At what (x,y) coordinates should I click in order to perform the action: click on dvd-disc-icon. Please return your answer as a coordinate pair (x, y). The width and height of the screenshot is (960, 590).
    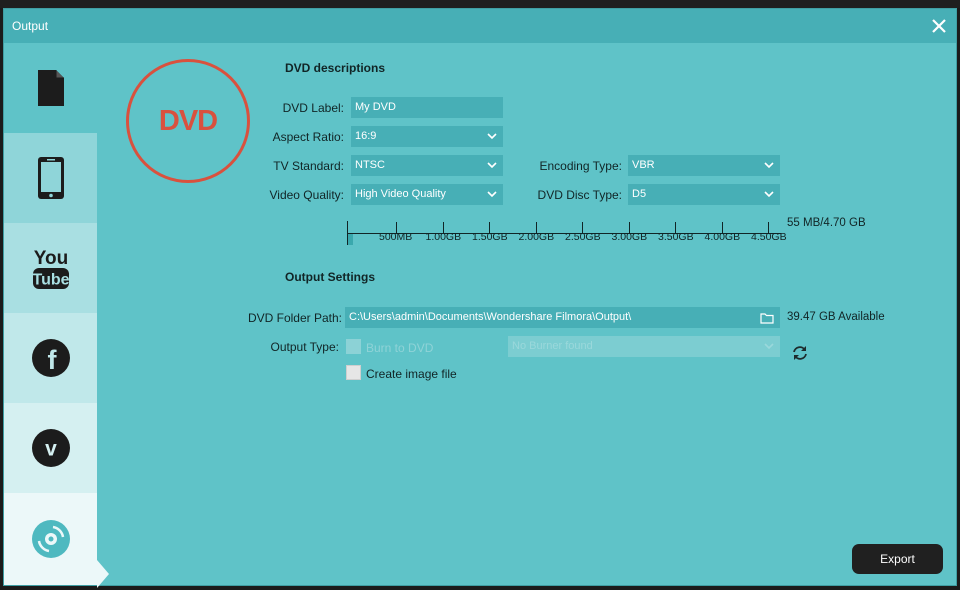
    Looking at the image, I should click on (50, 539).